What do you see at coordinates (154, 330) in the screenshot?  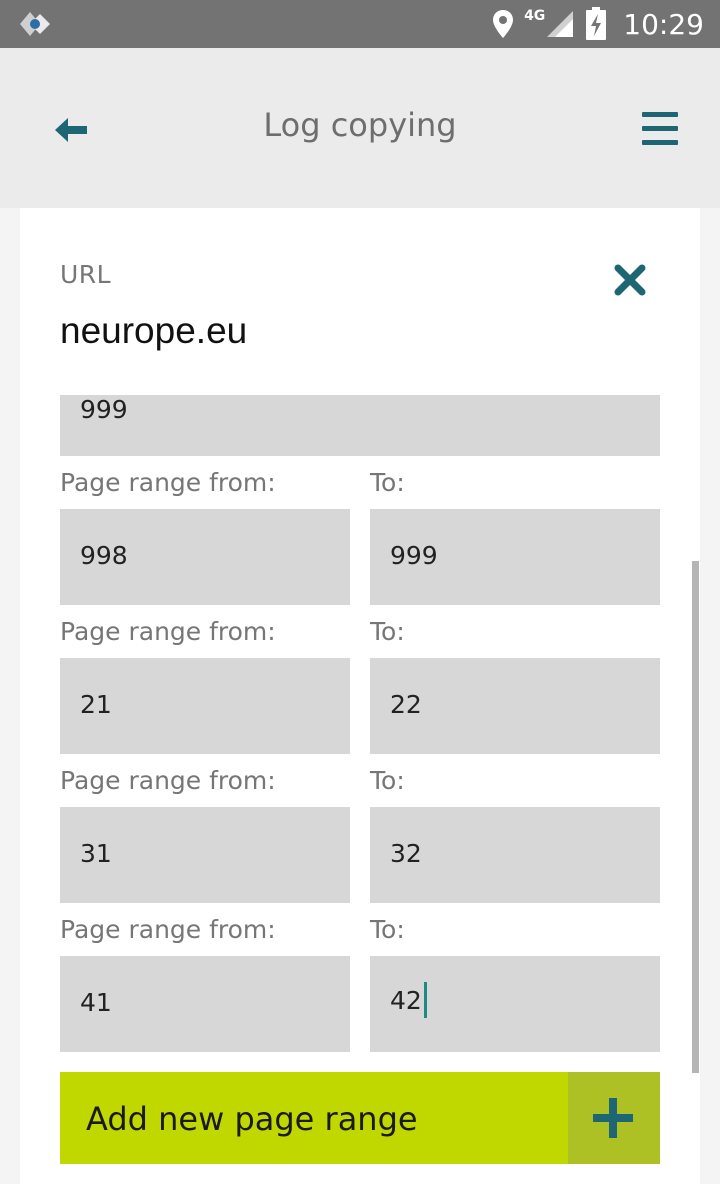 I see `url-value: neurope.eu` at bounding box center [154, 330].